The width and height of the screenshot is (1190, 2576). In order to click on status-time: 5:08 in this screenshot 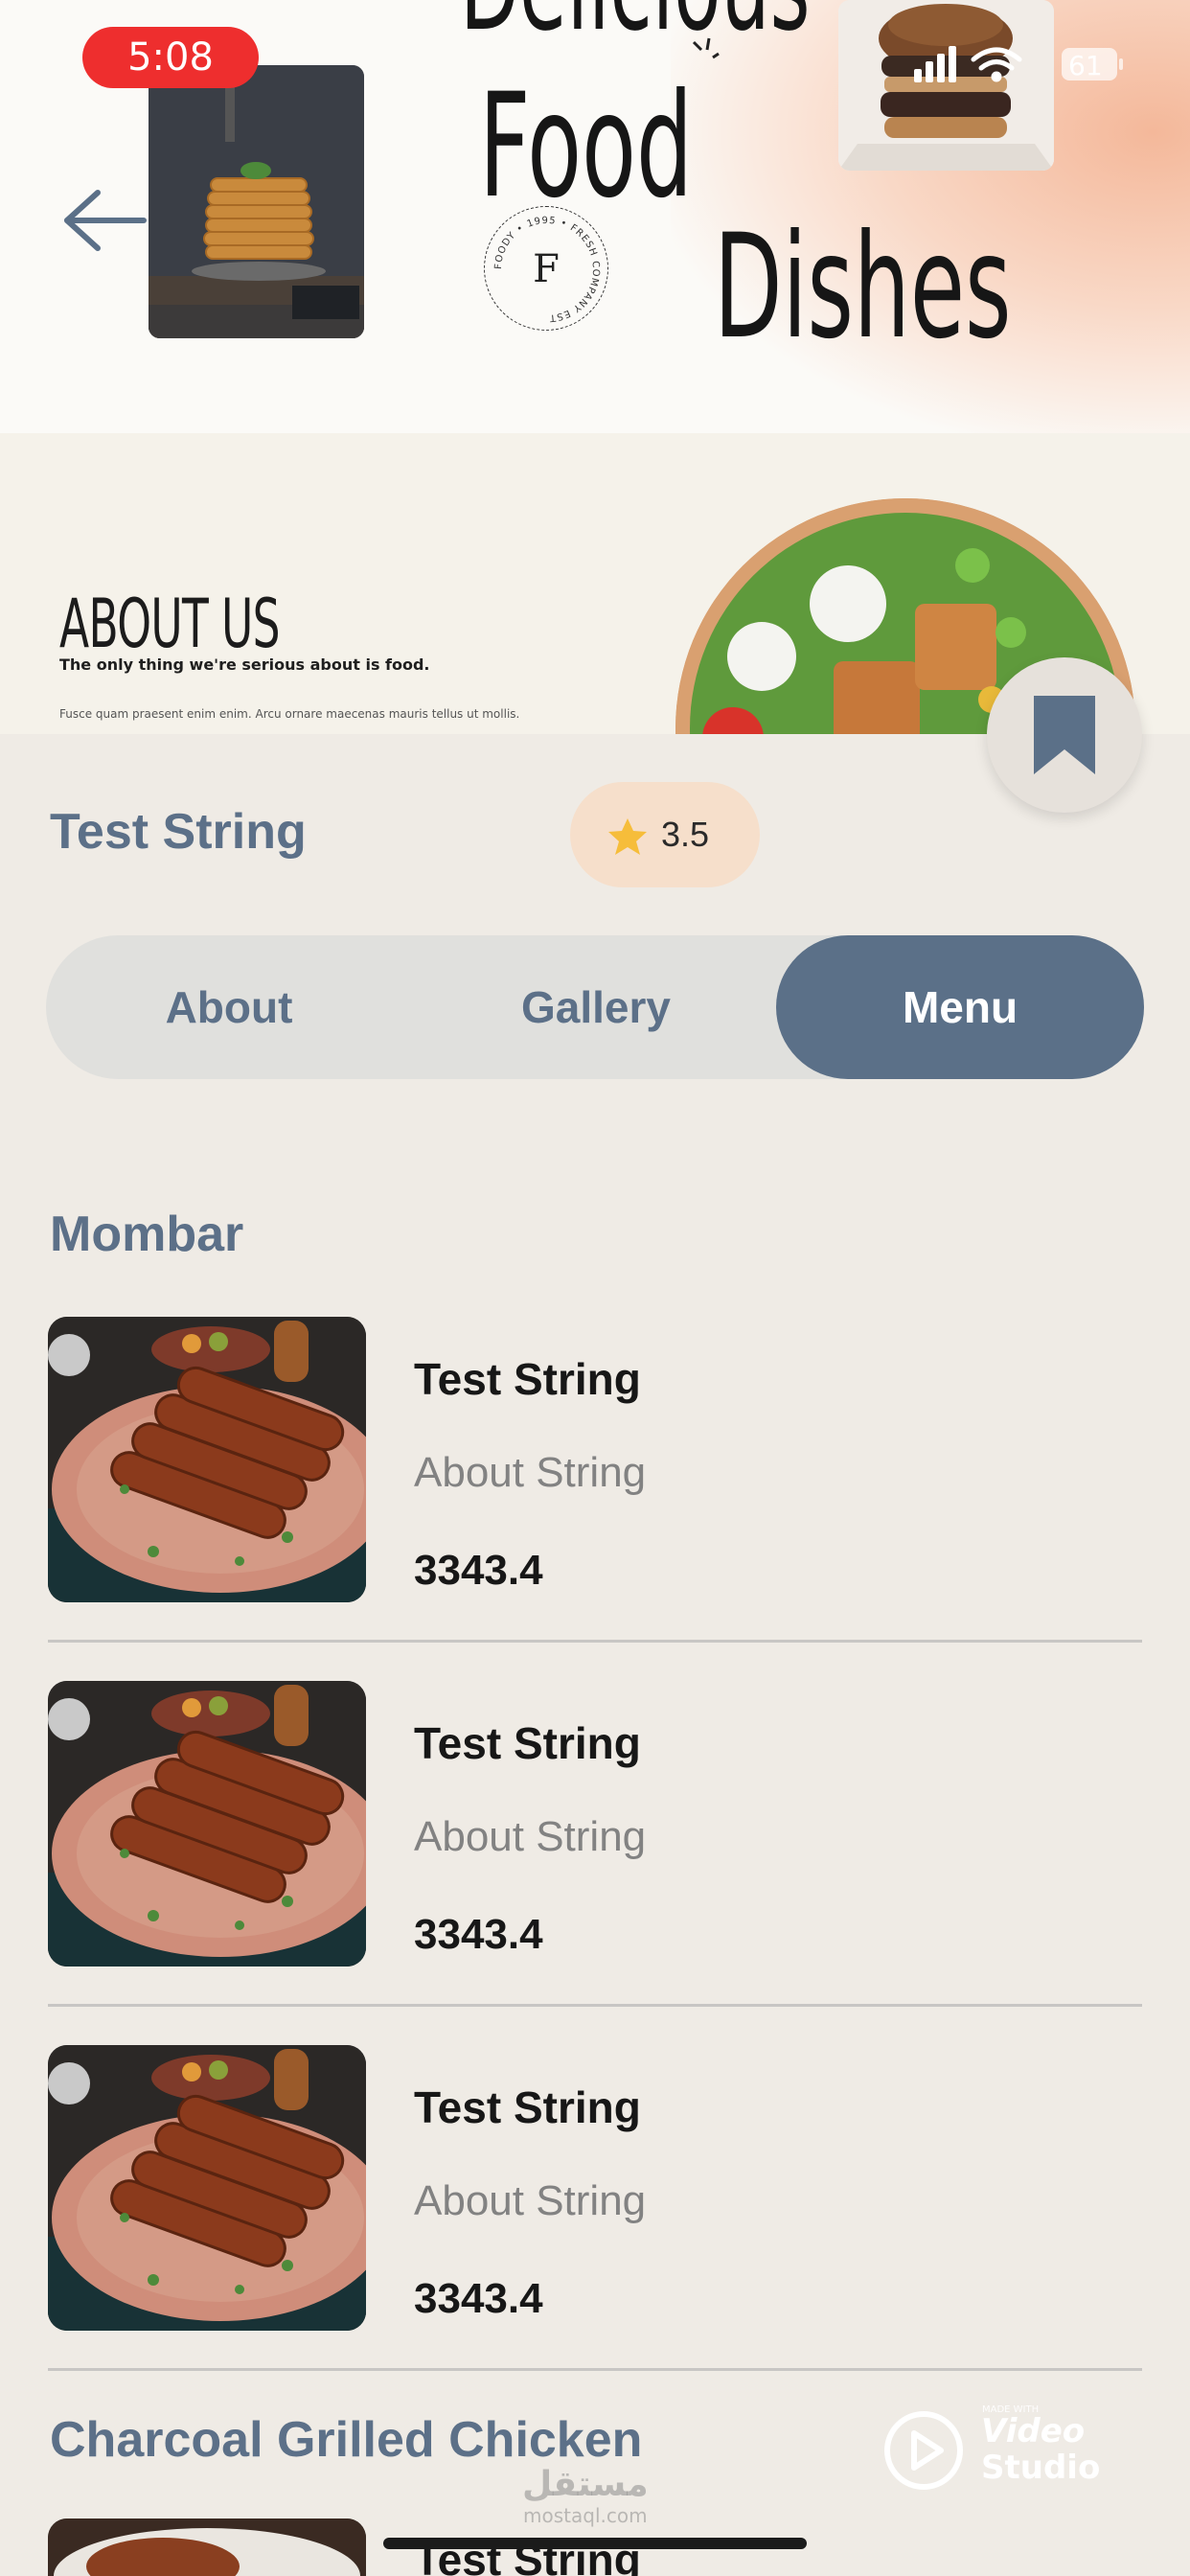, I will do `click(171, 57)`.